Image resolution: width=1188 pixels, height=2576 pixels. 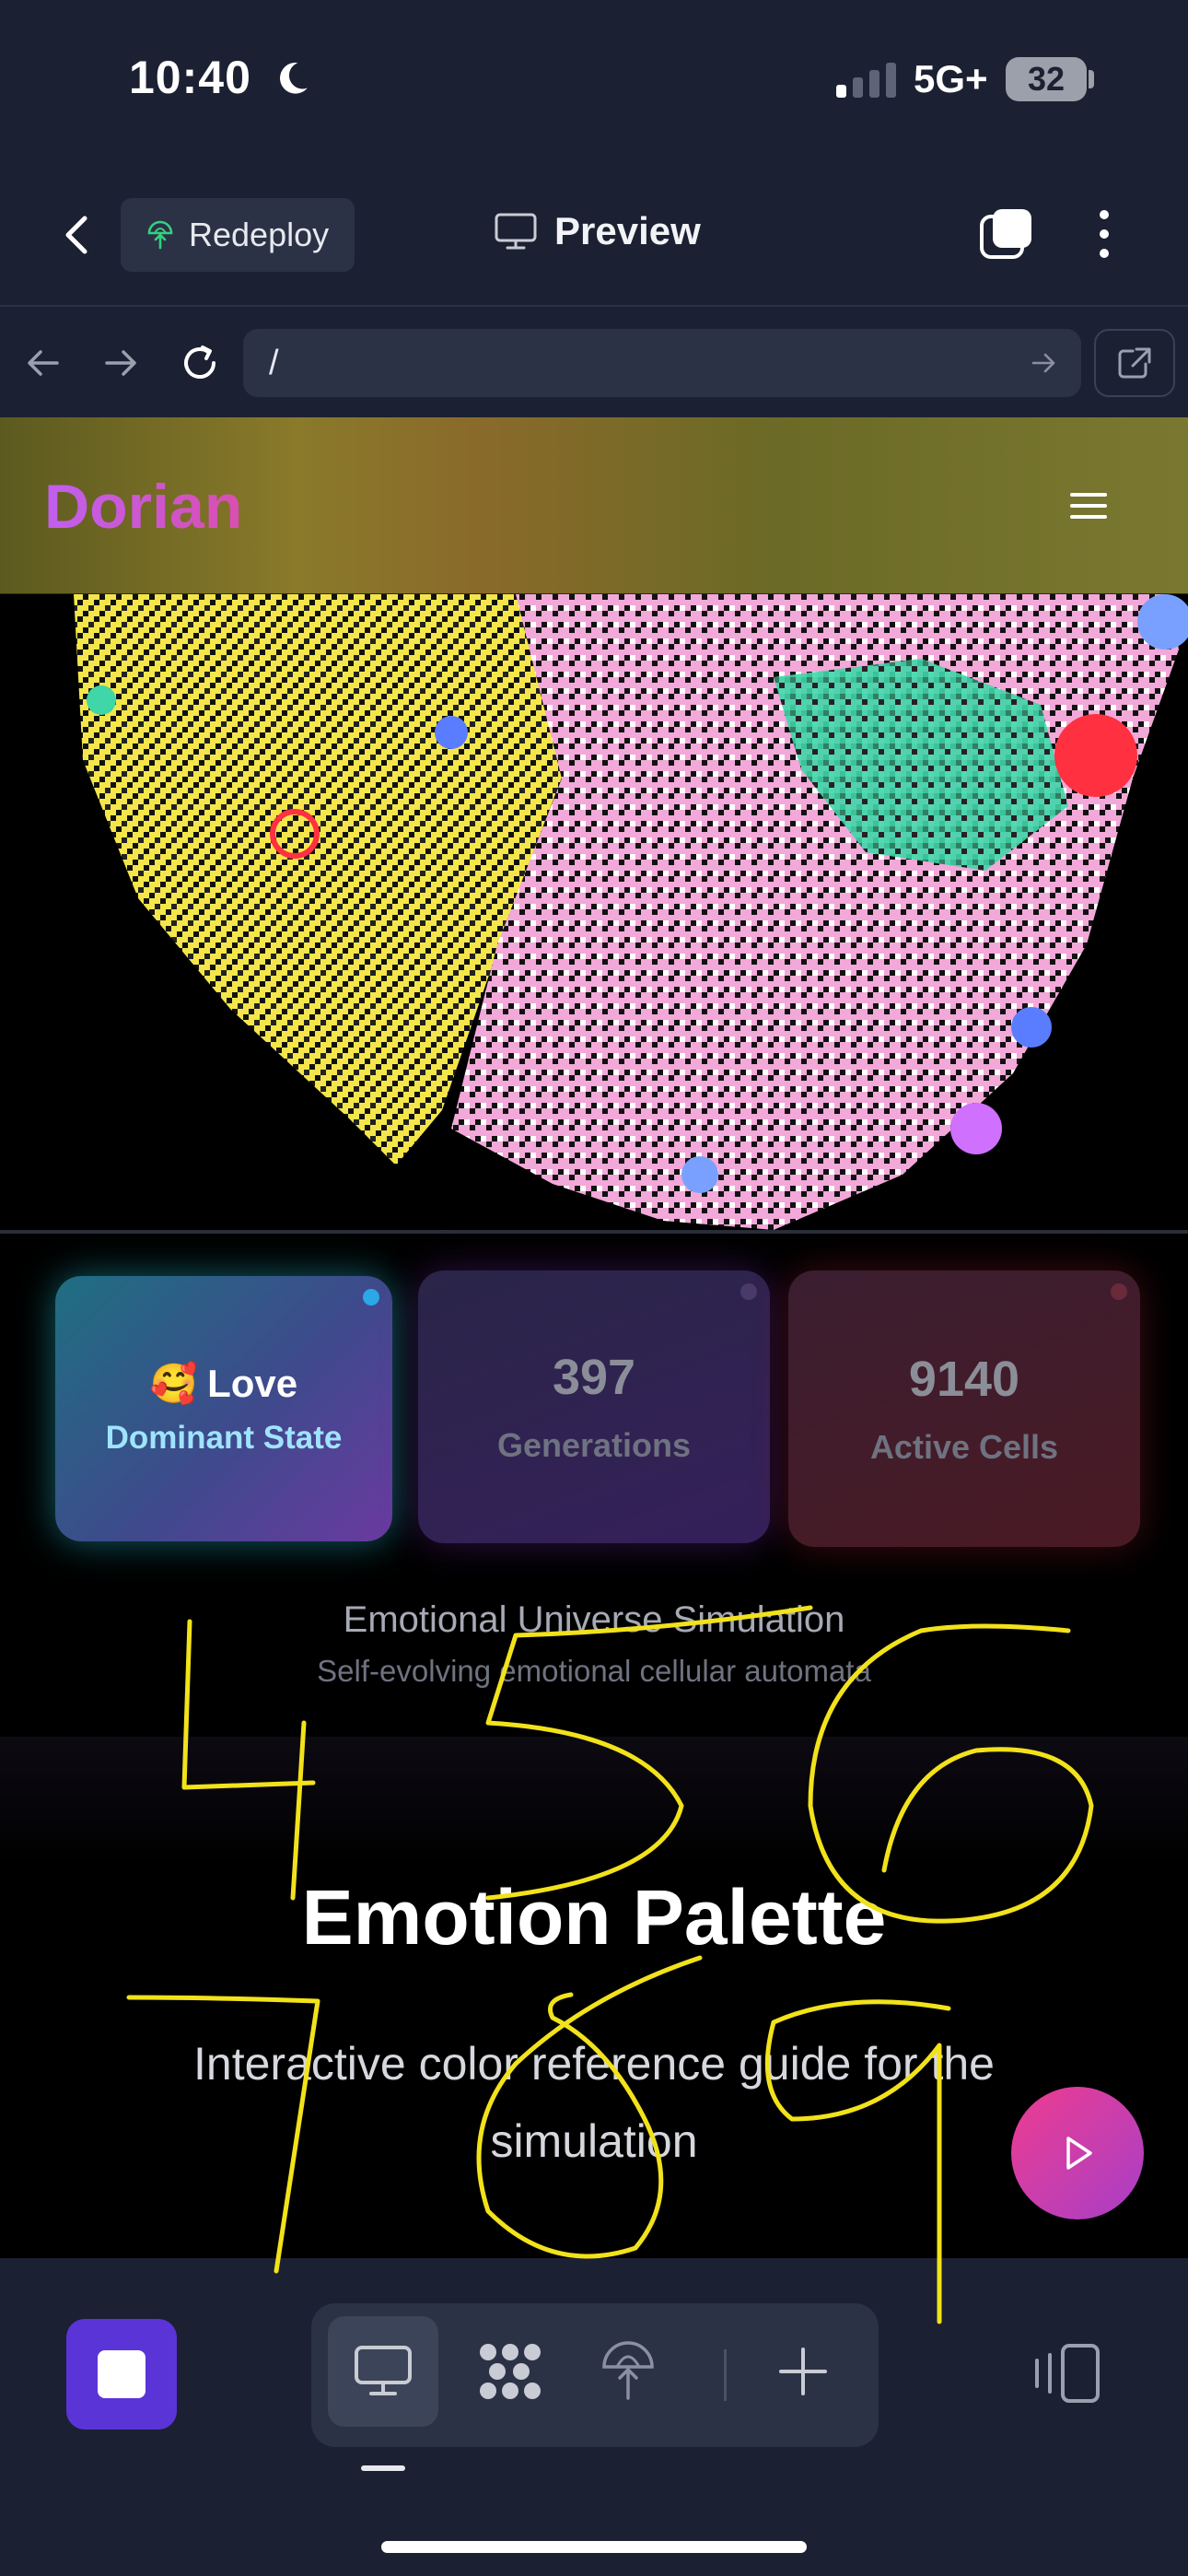 I want to click on simulation-title: Emotional Universe Simulation, so click(x=594, y=1619).